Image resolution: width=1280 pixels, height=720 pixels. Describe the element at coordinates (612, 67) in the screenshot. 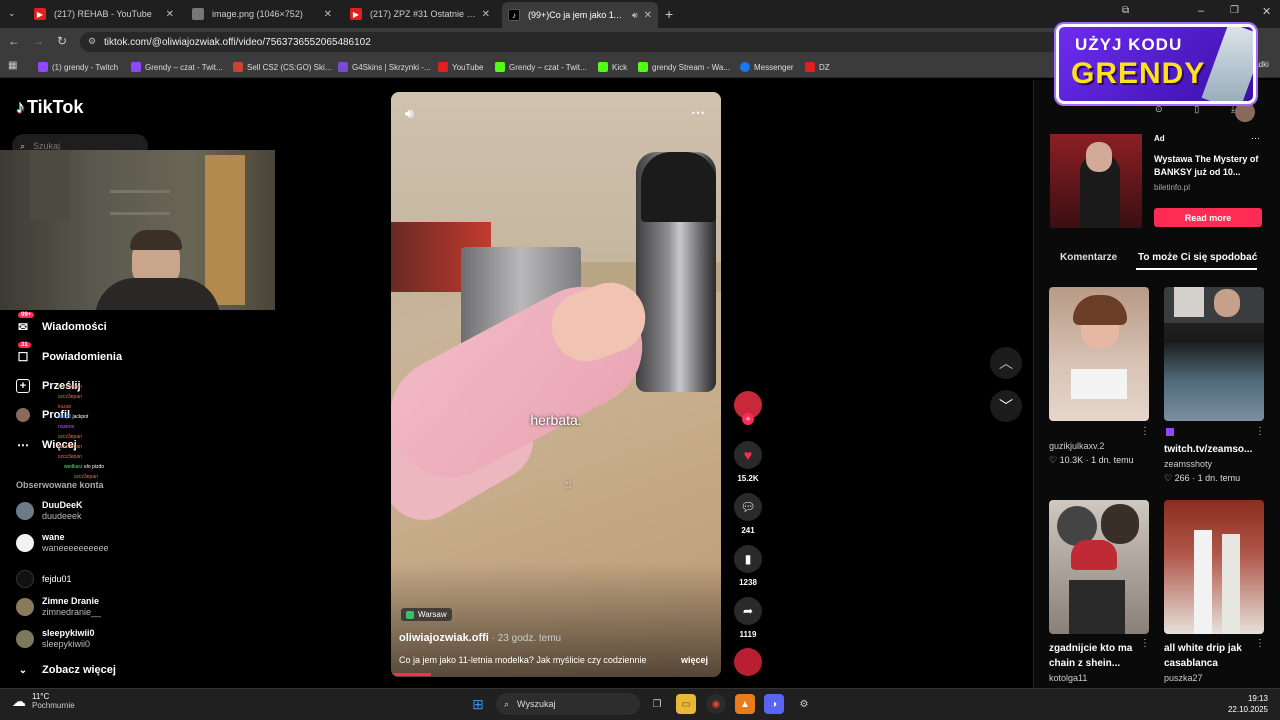

I see `bookmark-kick: Kick` at that location.